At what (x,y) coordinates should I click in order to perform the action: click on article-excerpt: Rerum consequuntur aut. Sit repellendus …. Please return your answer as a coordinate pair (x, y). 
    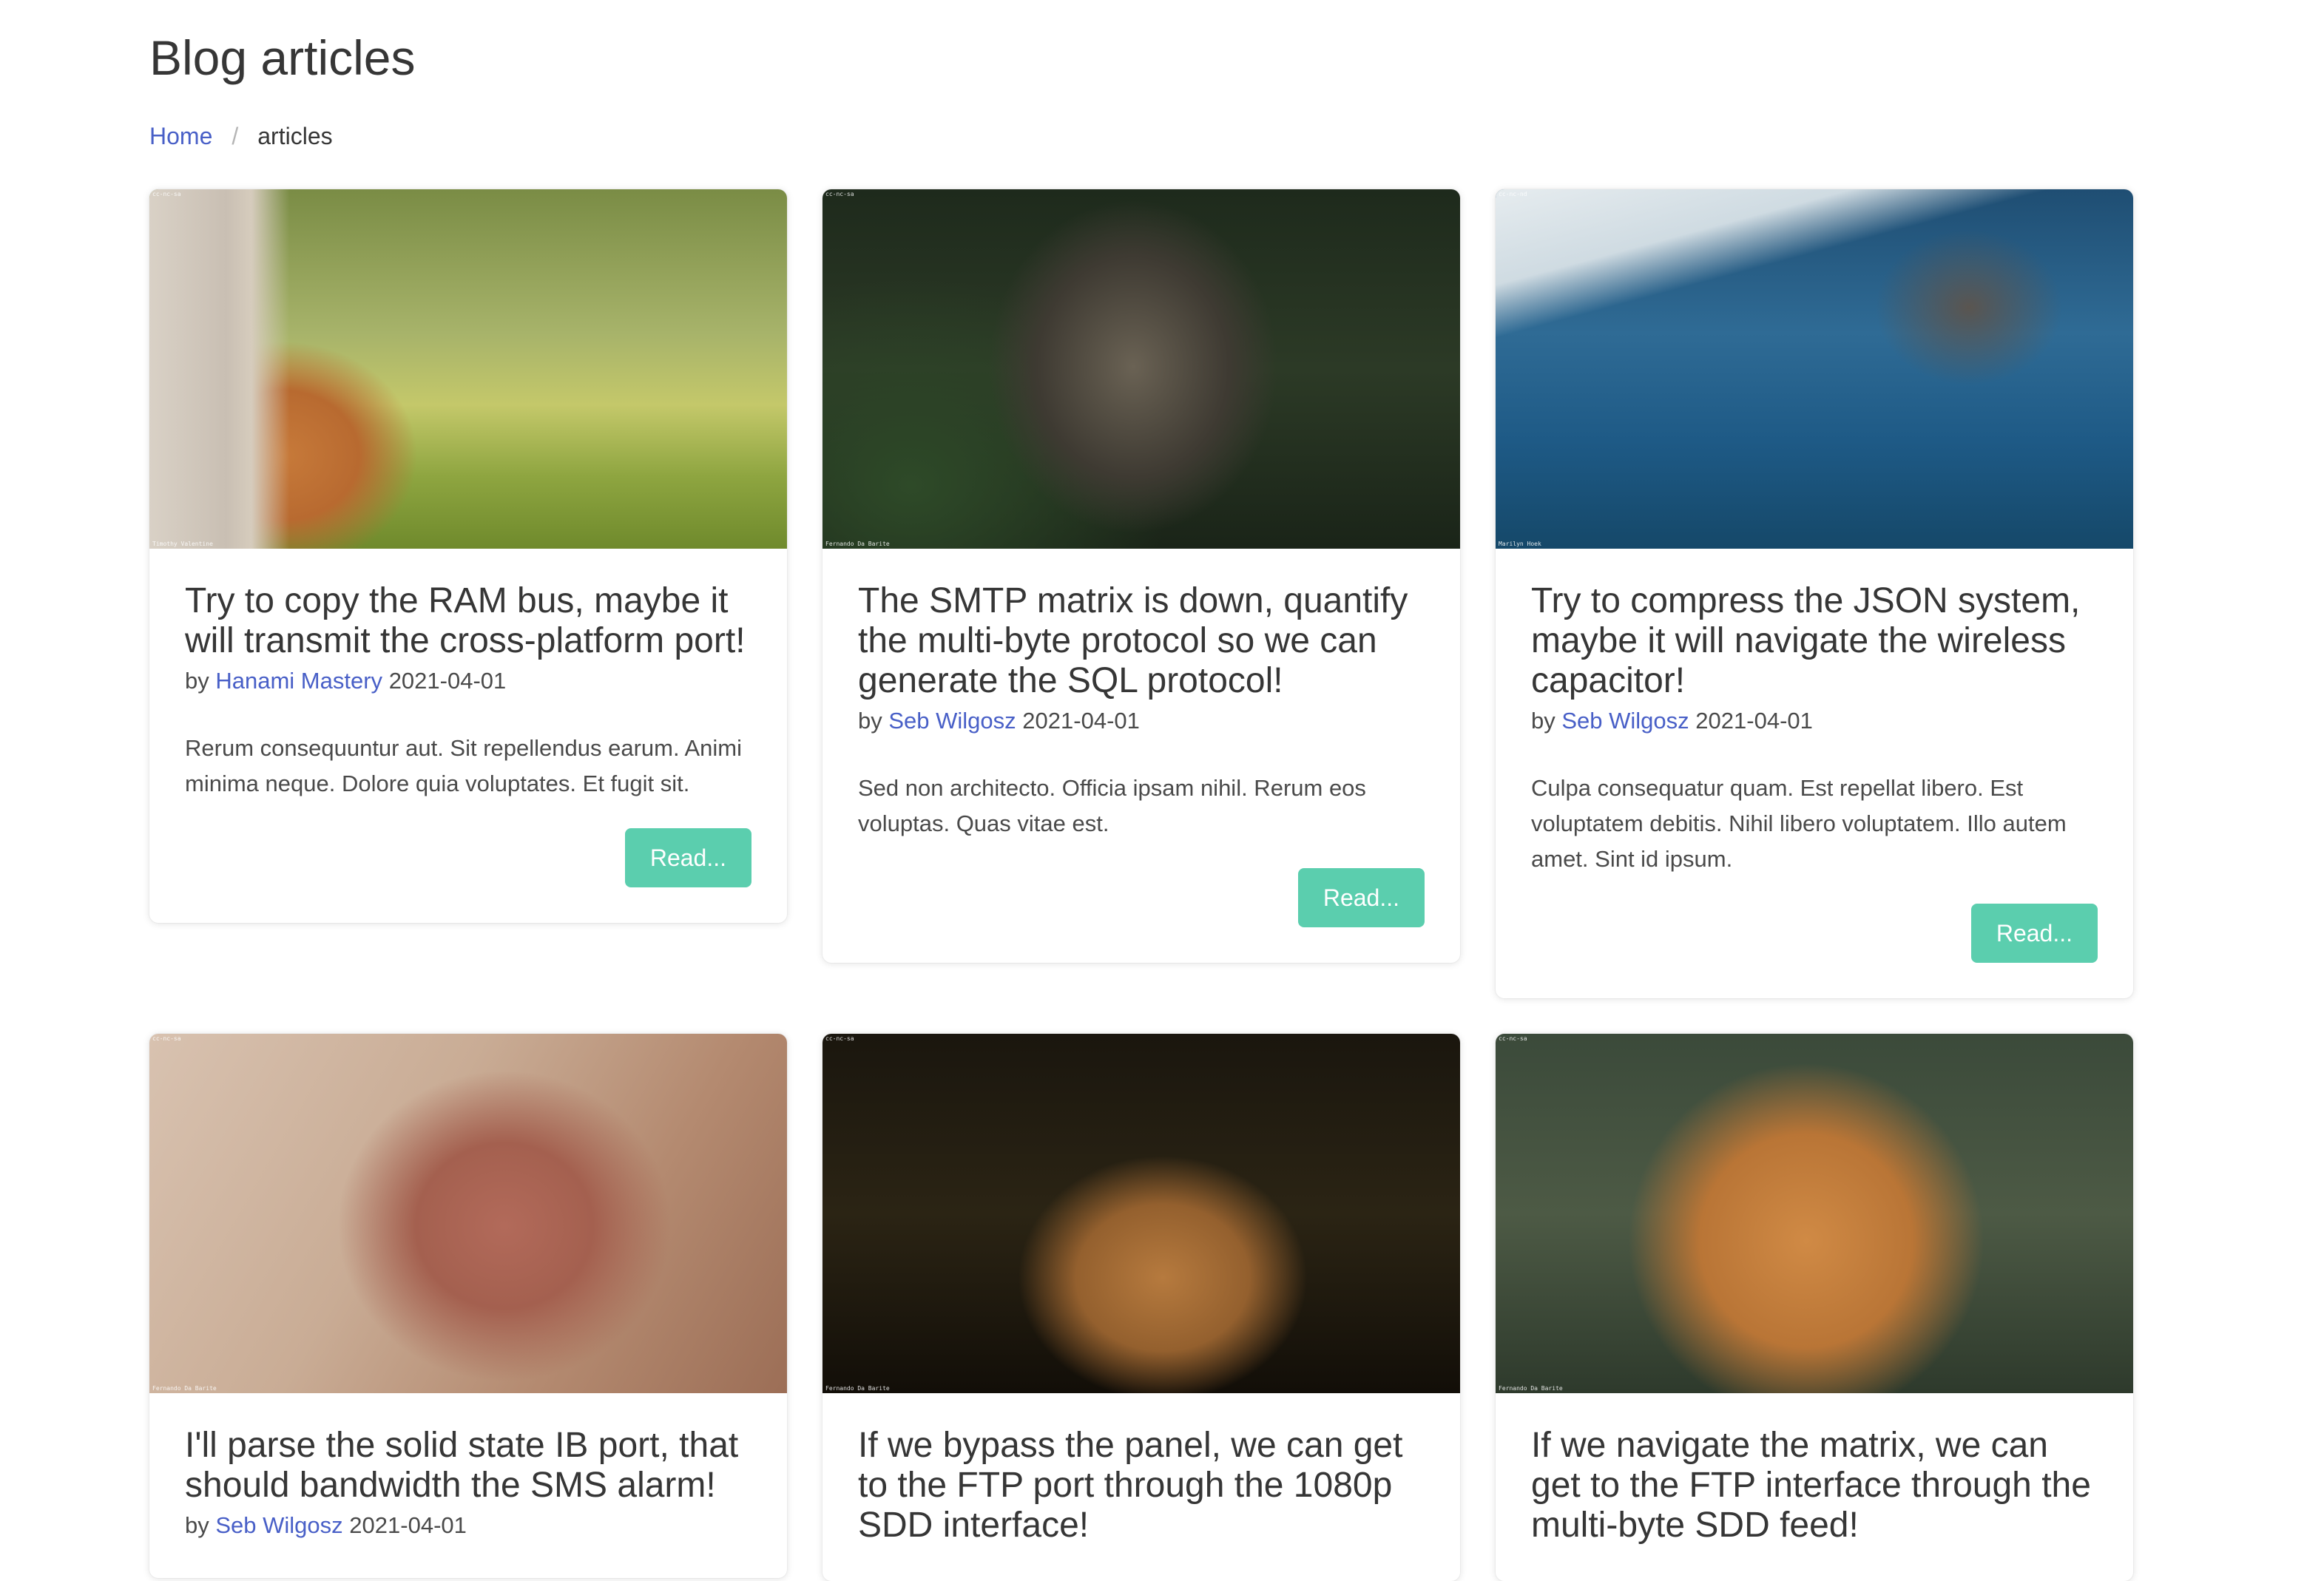
    Looking at the image, I should click on (464, 765).